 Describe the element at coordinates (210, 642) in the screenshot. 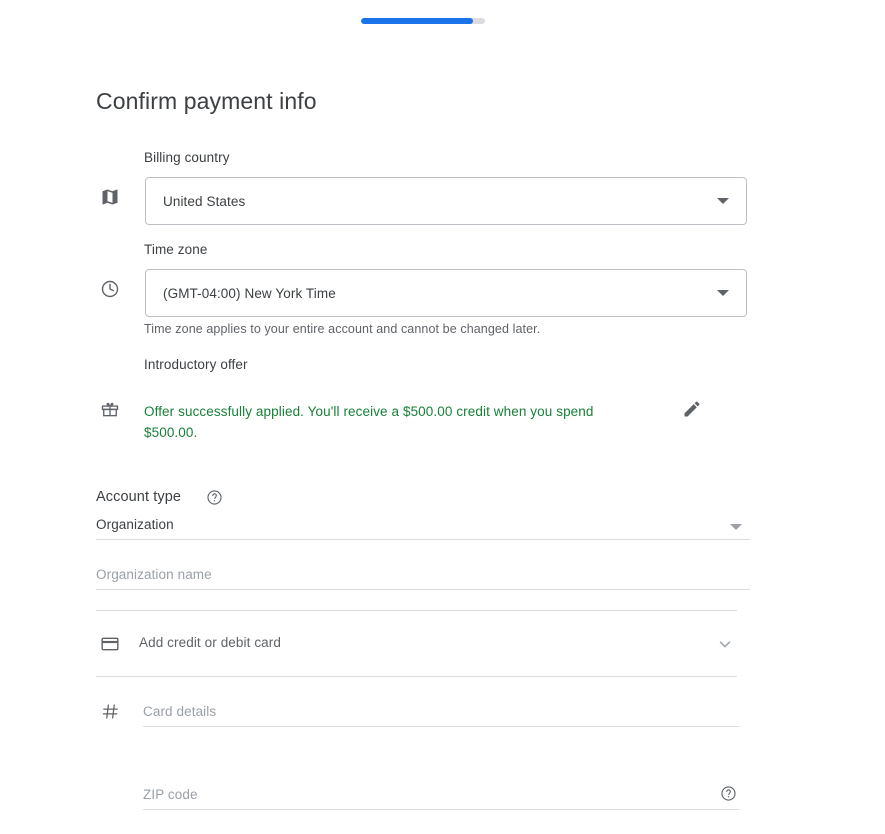

I see `add-card-title: Add credit or debit card` at that location.